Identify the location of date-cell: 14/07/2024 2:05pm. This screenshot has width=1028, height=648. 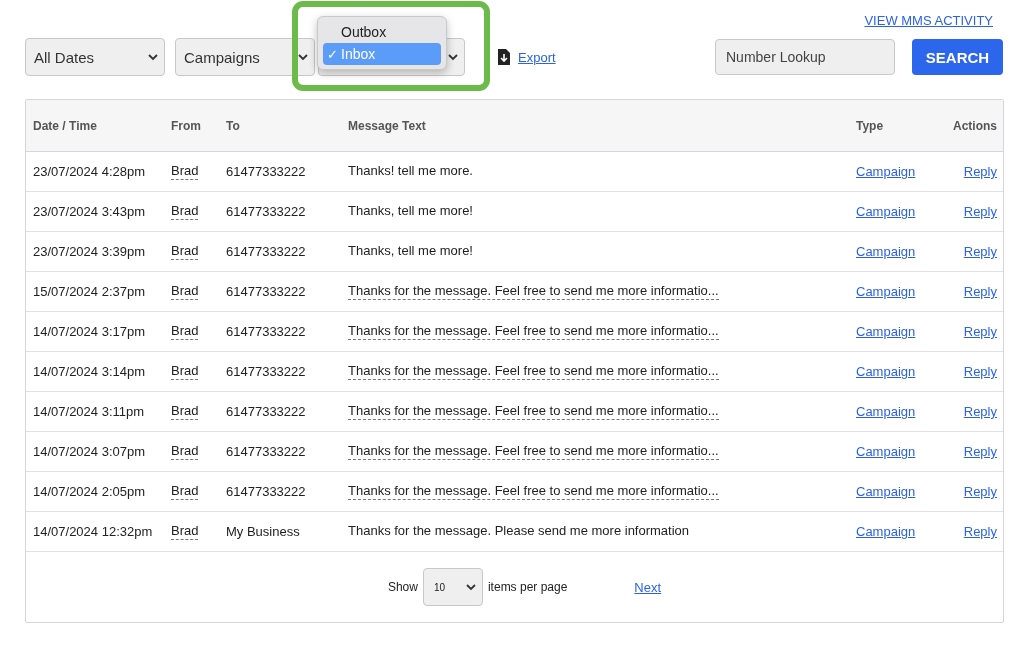
(89, 491).